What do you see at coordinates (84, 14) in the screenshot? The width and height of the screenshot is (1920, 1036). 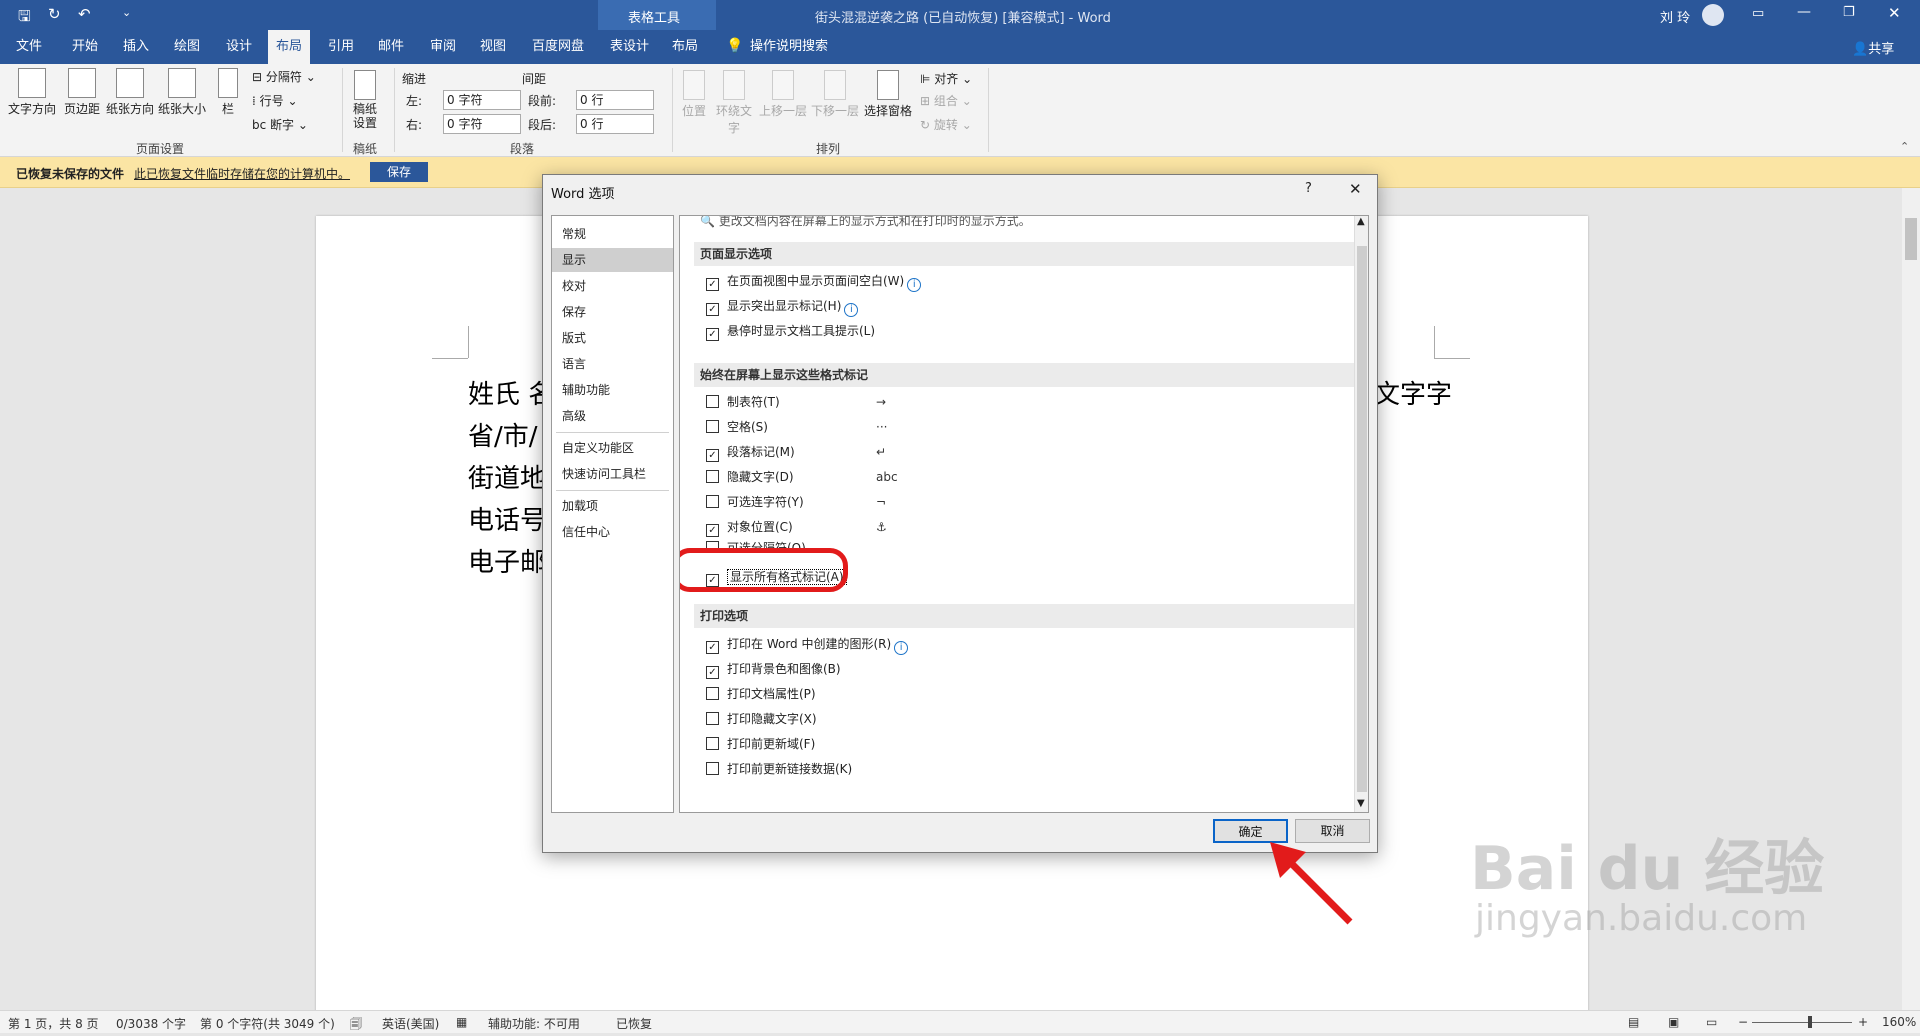 I see `undo-icon: ↶` at bounding box center [84, 14].